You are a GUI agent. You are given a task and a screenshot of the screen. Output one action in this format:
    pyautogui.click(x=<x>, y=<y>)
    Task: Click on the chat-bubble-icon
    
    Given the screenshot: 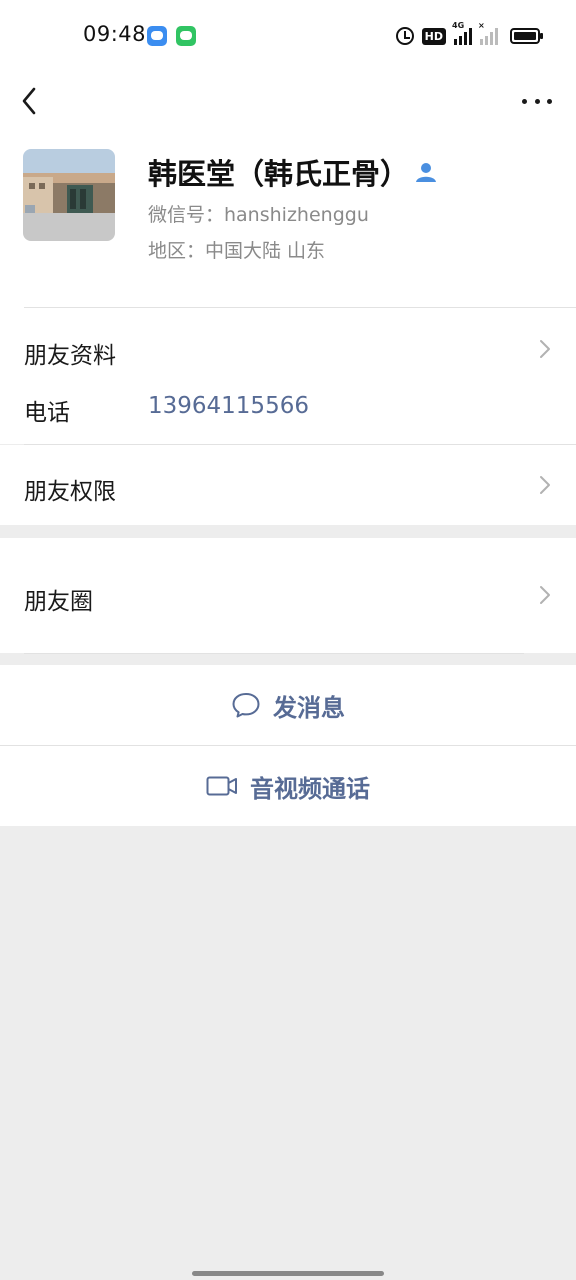 What is the action you would take?
    pyautogui.click(x=246, y=705)
    